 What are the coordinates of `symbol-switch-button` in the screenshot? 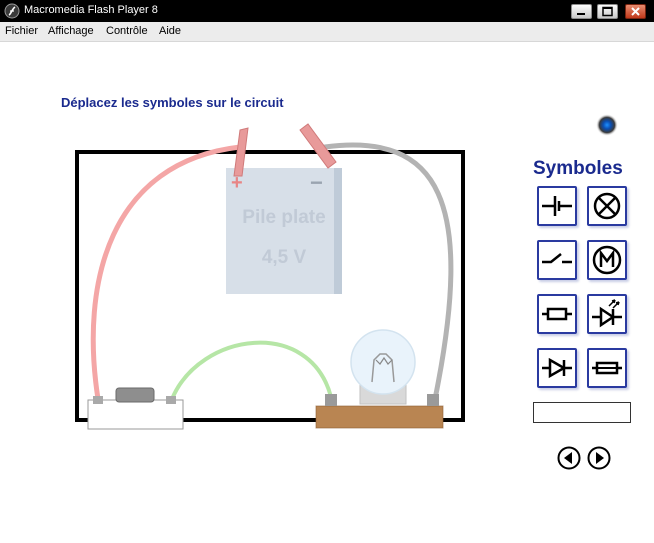 It's located at (557, 260).